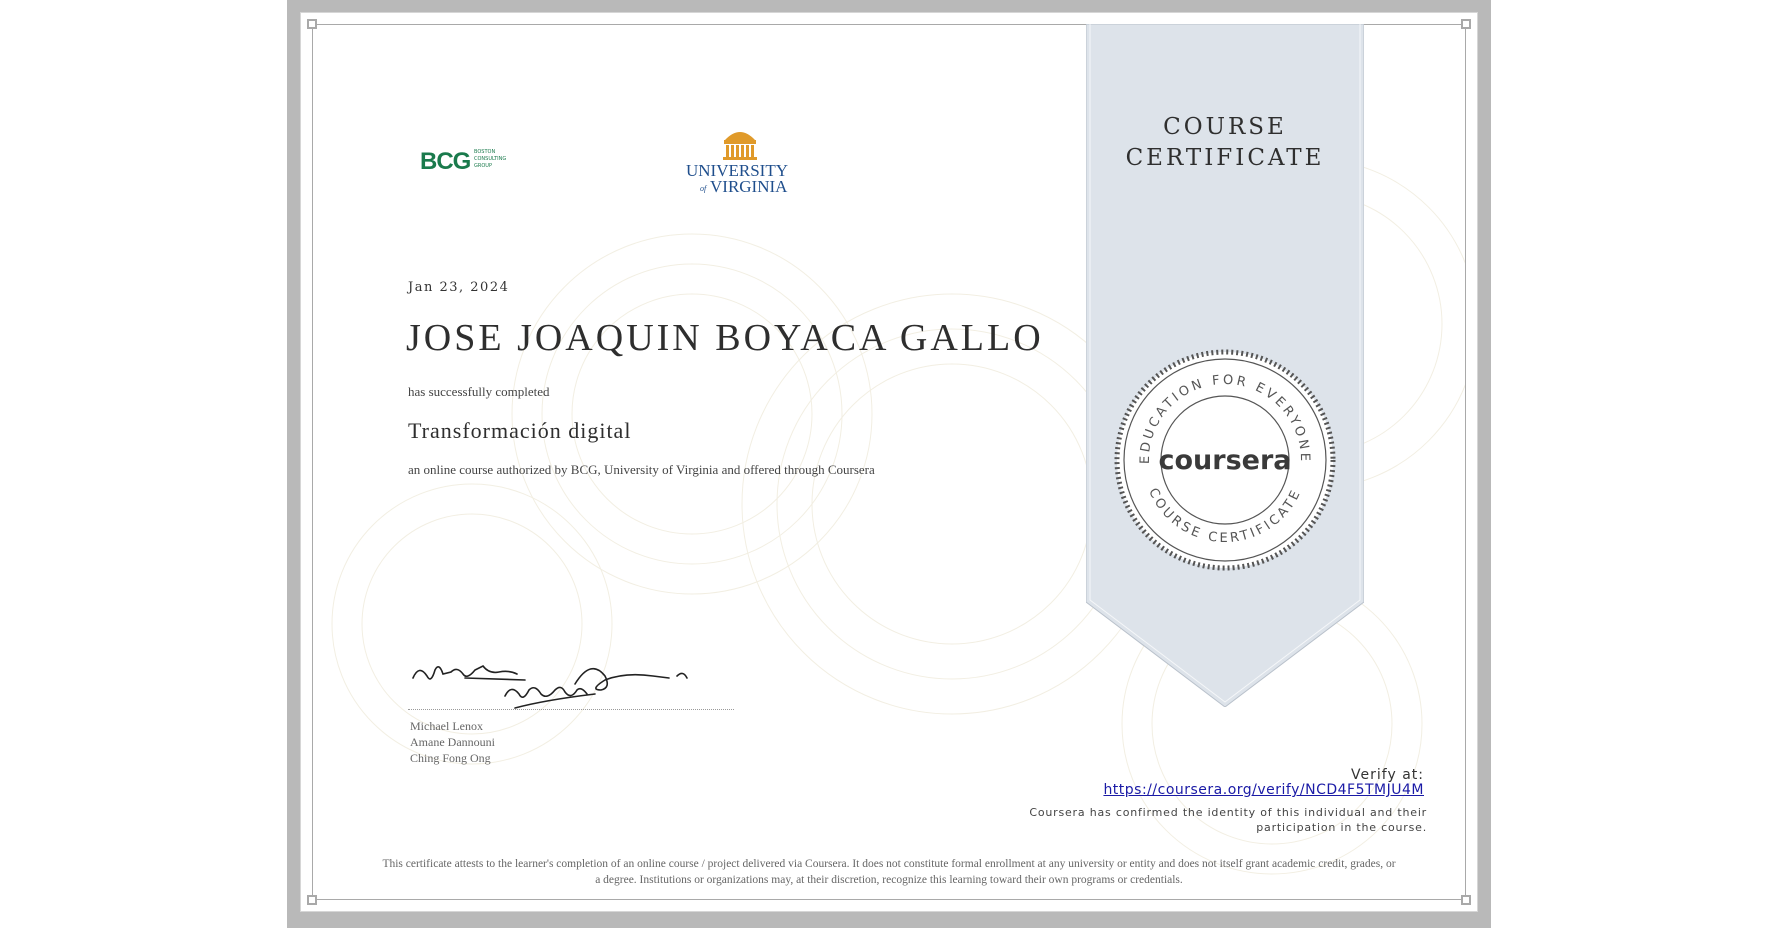 The image size is (1772, 928). What do you see at coordinates (749, 186) in the screenshot?
I see `uva-line-2: VIRGINIA` at bounding box center [749, 186].